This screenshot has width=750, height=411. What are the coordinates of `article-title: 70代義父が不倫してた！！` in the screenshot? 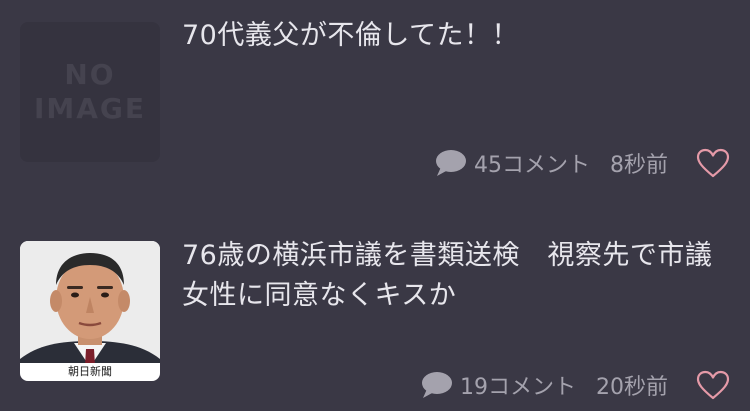 It's located at (452, 36).